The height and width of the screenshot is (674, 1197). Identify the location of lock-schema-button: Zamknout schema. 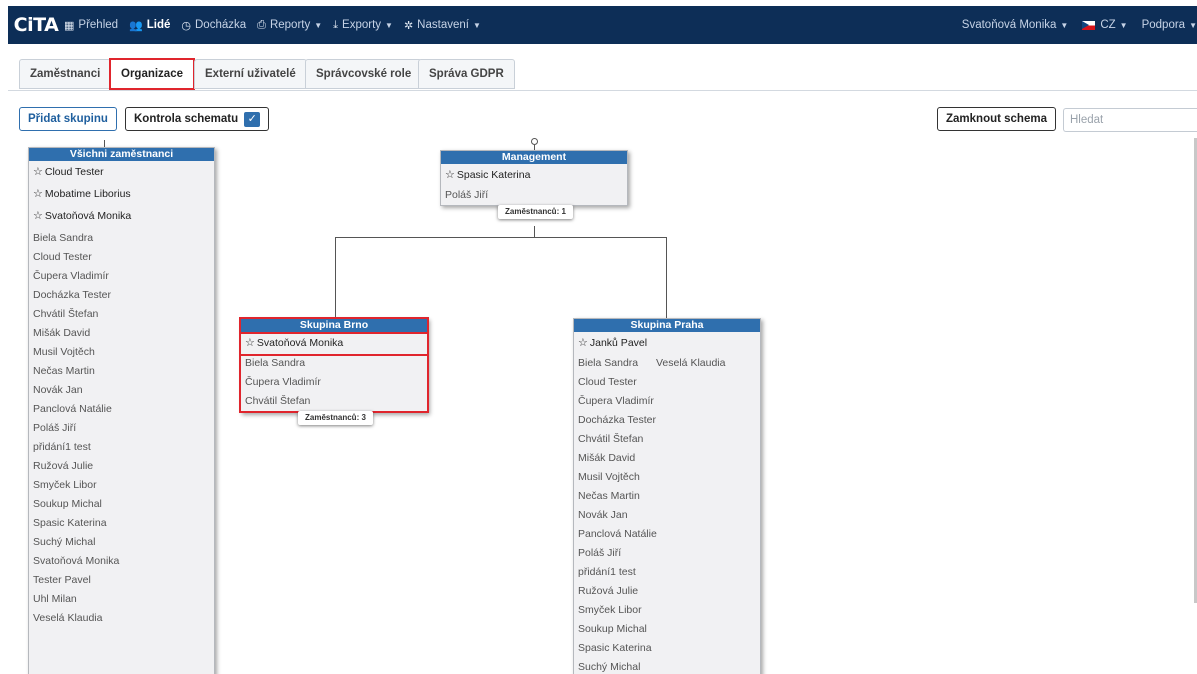
(996, 119).